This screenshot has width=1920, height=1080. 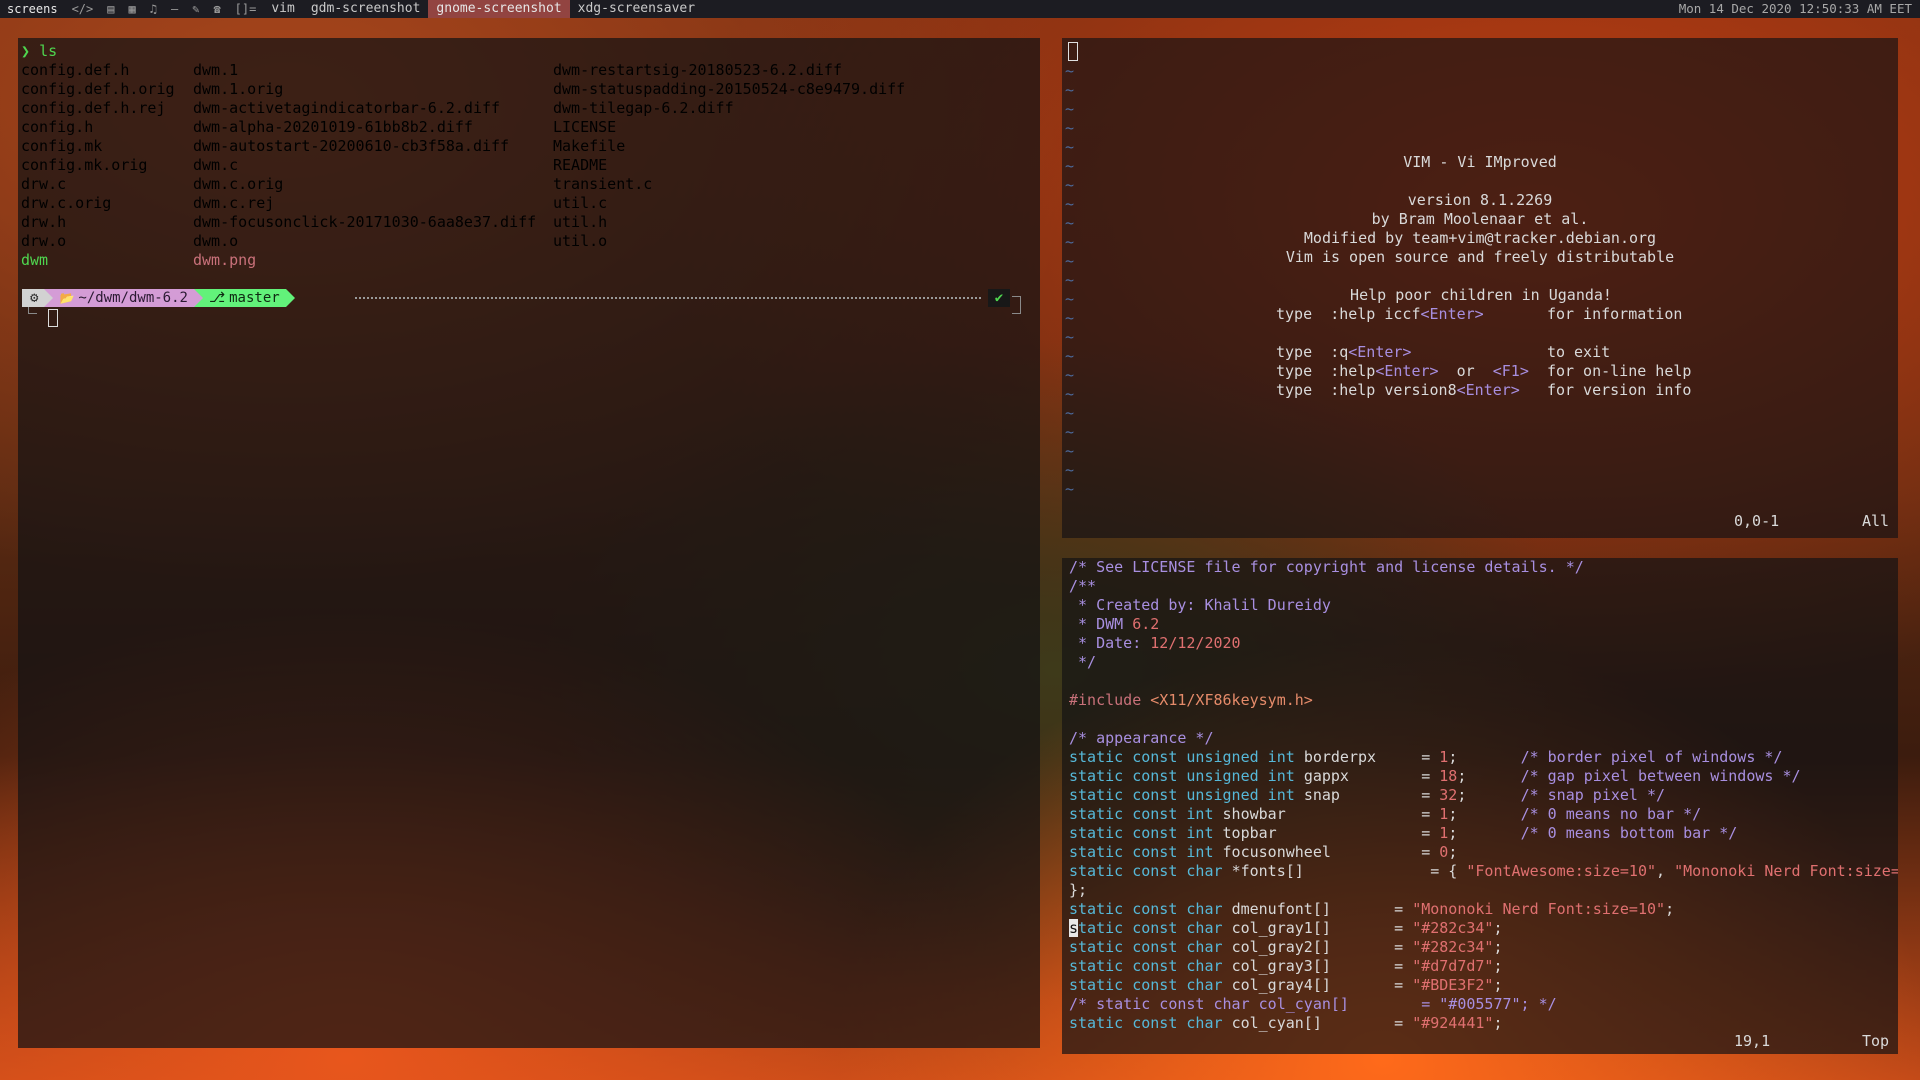 I want to click on tag-item: []=, so click(x=246, y=9).